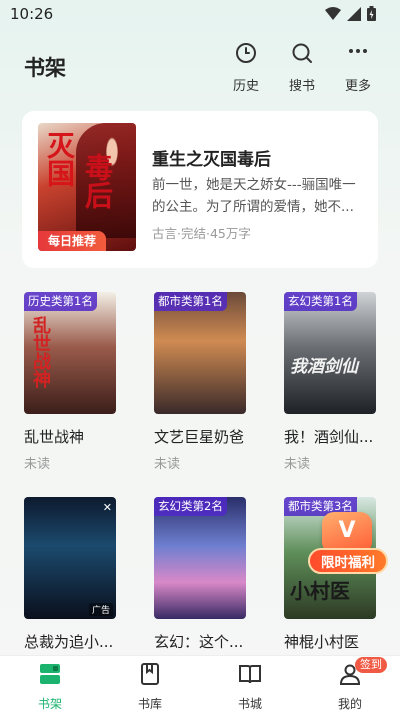 The image size is (400, 711). Describe the element at coordinates (250, 674) in the screenshot. I see `bookstore-icon` at that location.